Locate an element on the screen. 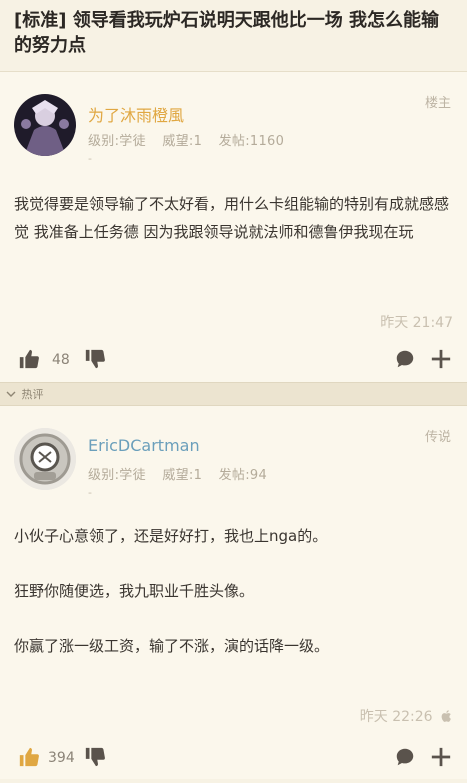  thread-title: [标准] 领导看我玩炉石说明天跟他比一场 我怎么能输的努力点 is located at coordinates (233, 36).